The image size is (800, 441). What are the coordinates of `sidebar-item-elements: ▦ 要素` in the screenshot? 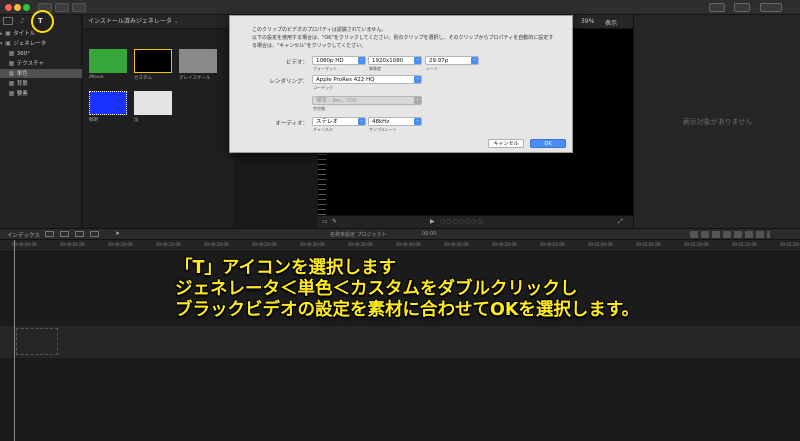 It's located at (41, 93).